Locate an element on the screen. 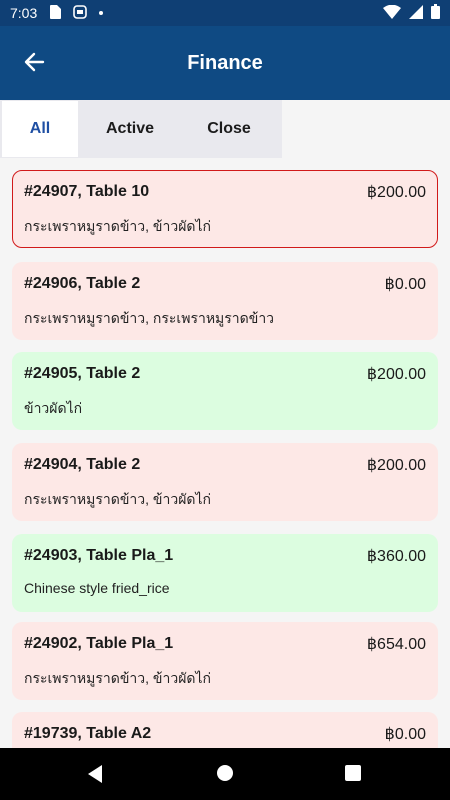  status-bar: 7:03 is located at coordinates (225, 13).